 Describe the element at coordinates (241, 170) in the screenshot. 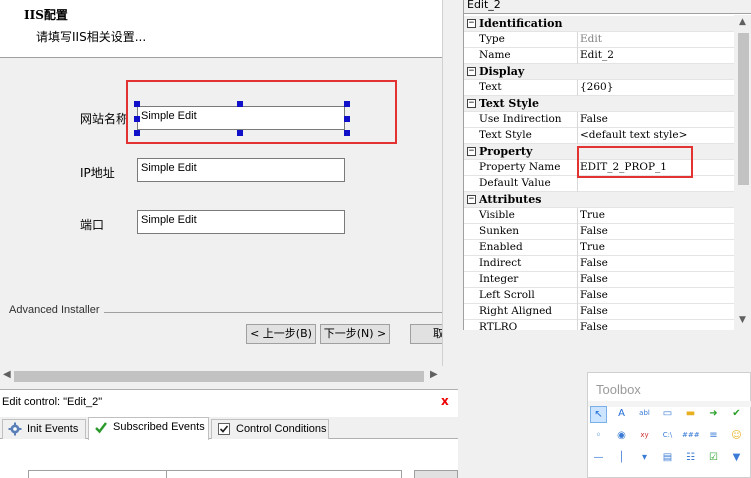

I see `ip-address-edit: Simple Edit` at that location.